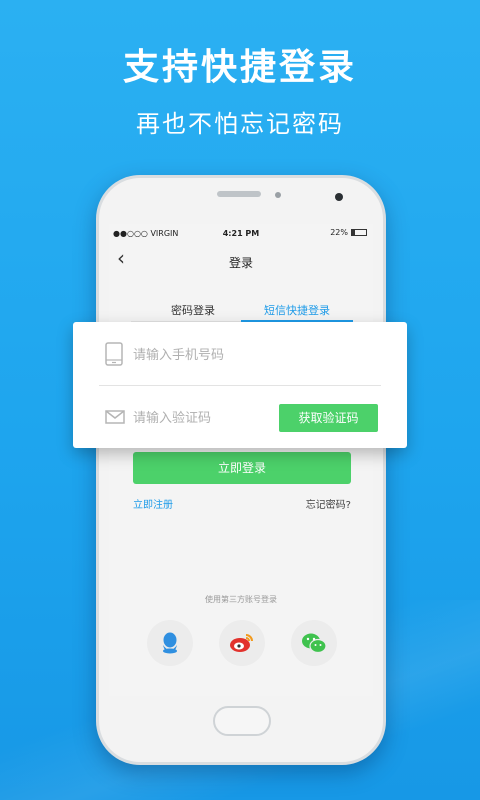 This screenshot has width=480, height=800. Describe the element at coordinates (297, 310) in the screenshot. I see `tab-sms-login: 短信快捷登录` at that location.